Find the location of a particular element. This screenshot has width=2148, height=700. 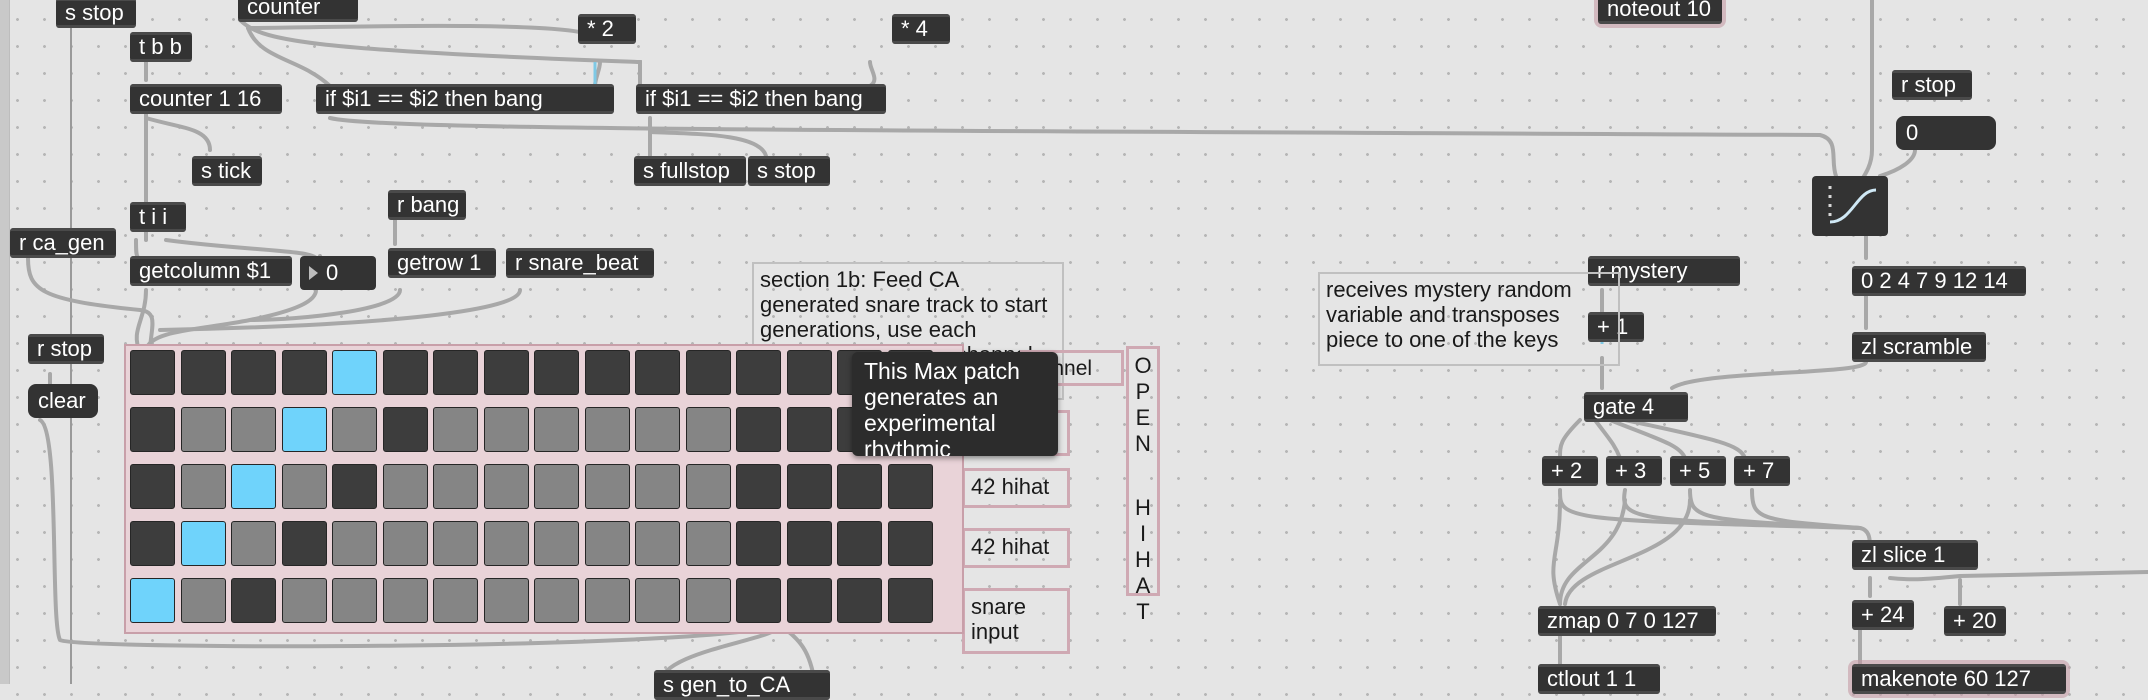

noteout-object: noteout 10 is located at coordinates (1660, 12).